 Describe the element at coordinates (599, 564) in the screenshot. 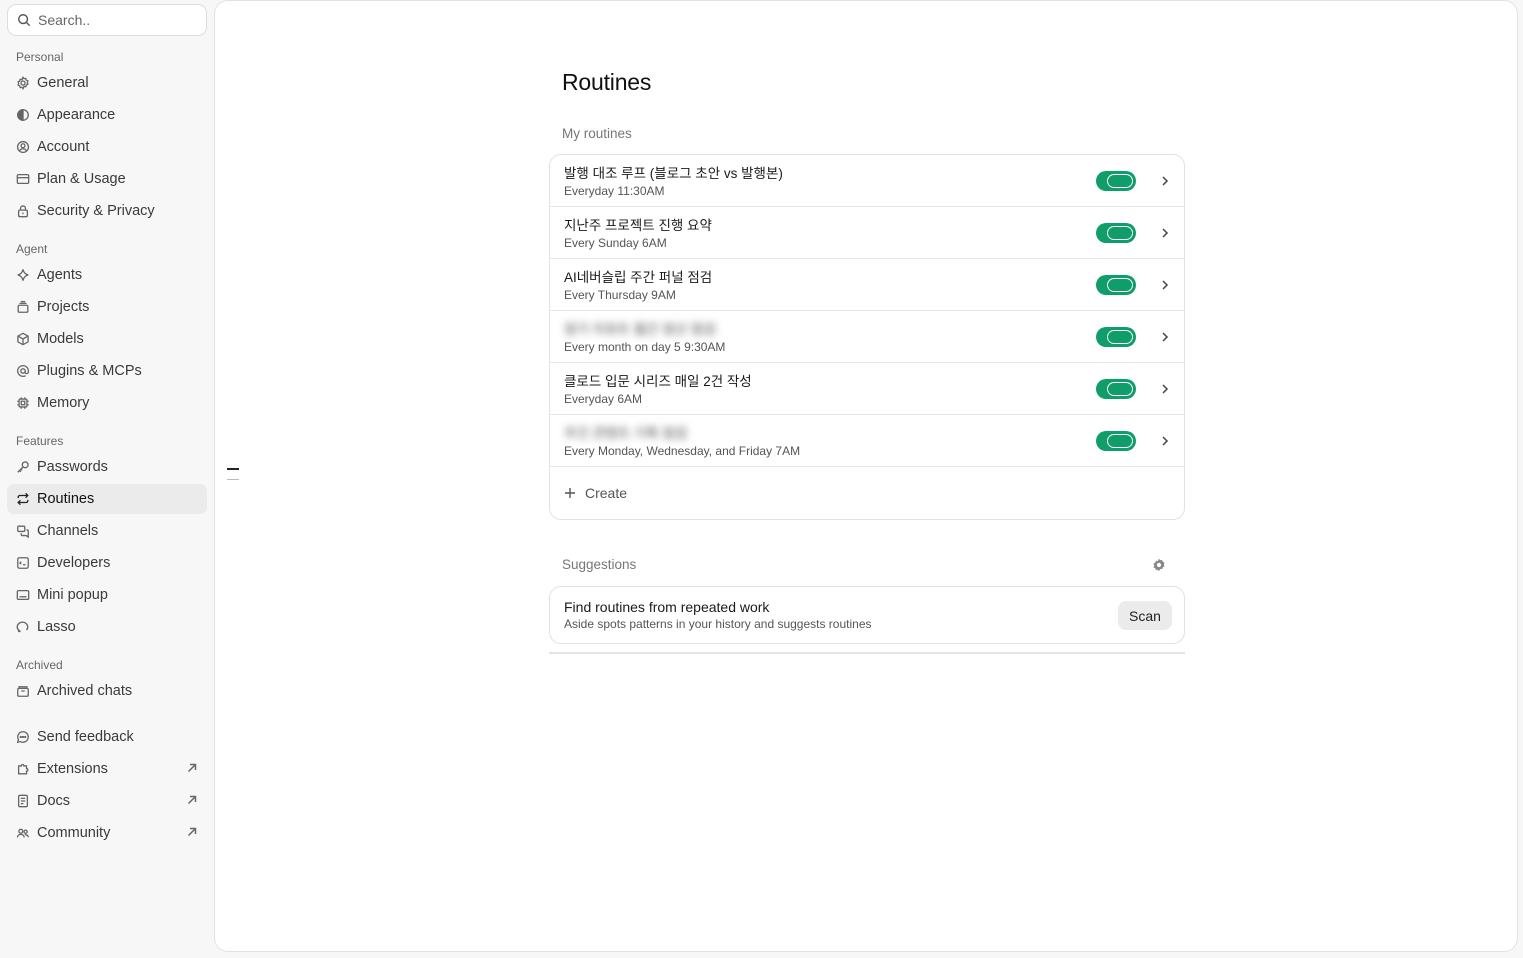

I see `suggestions-label: Suggestions` at that location.